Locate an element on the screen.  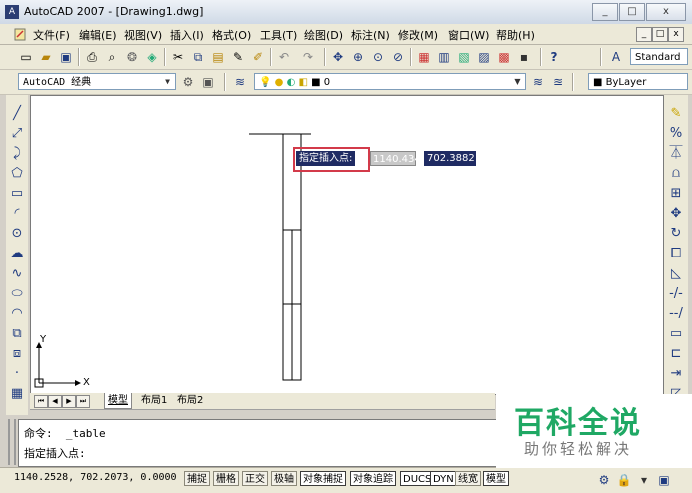
menu-format: 格式(O) is located at coordinates (231, 35).